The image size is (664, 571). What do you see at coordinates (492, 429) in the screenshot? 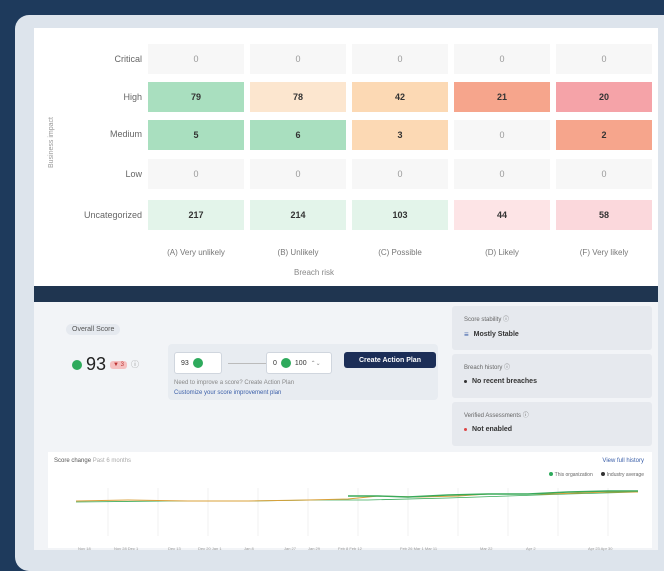
I see `verified-assessments-value: Not enabled` at bounding box center [492, 429].